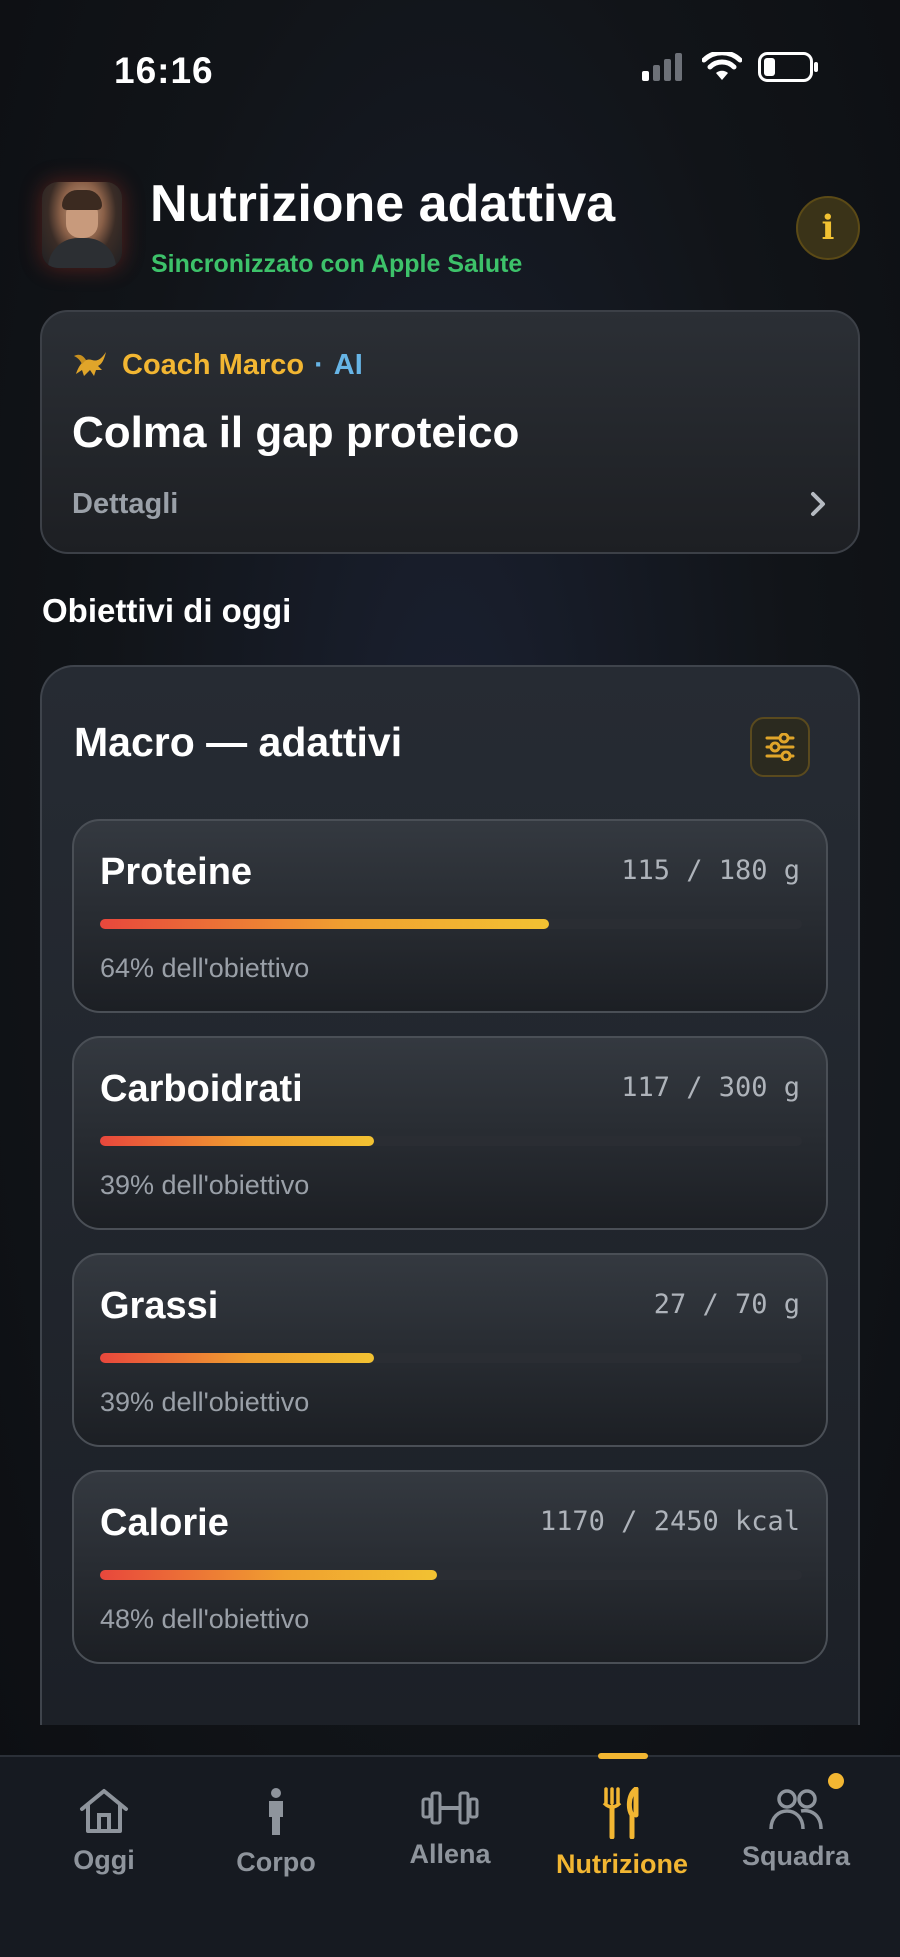 This screenshot has height=1957, width=900. I want to click on tab-nutrizione: Nutrizione, so click(622, 1833).